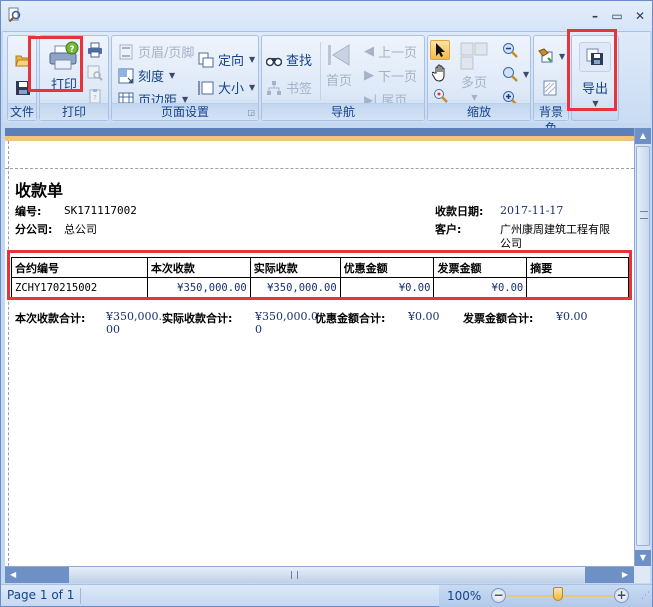  I want to click on remarks-cell, so click(577, 287).